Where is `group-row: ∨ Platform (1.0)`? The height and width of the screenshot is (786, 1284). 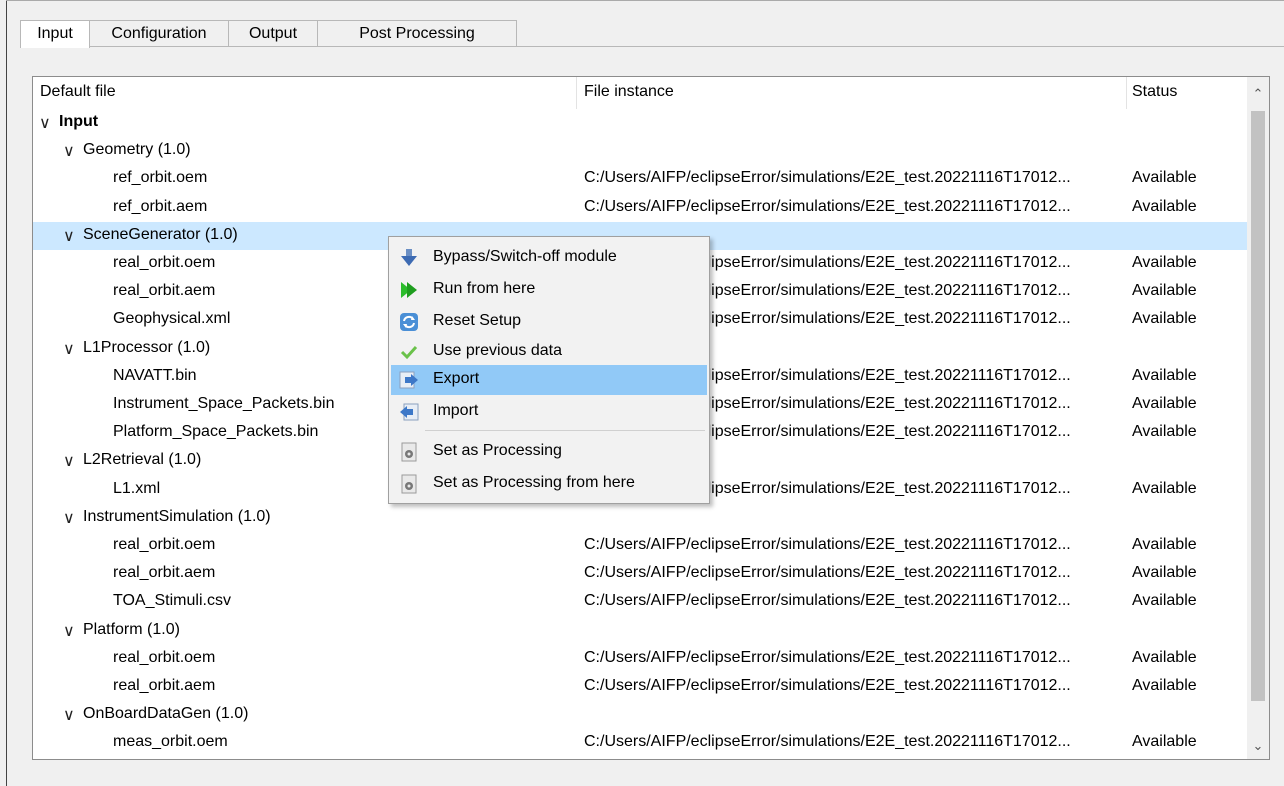
group-row: ∨ Platform (1.0) is located at coordinates (640, 631).